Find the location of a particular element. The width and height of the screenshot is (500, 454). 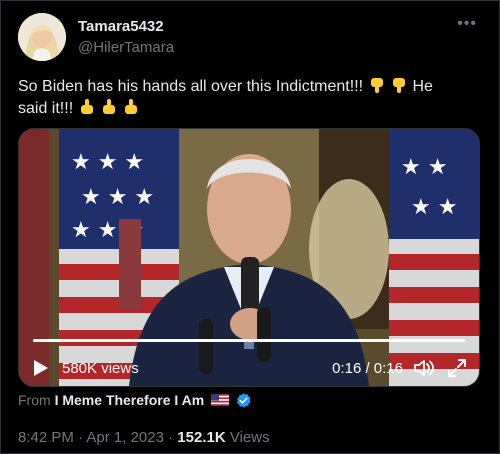

video-timecode: 0:16 / 0:16 is located at coordinates (367, 368).